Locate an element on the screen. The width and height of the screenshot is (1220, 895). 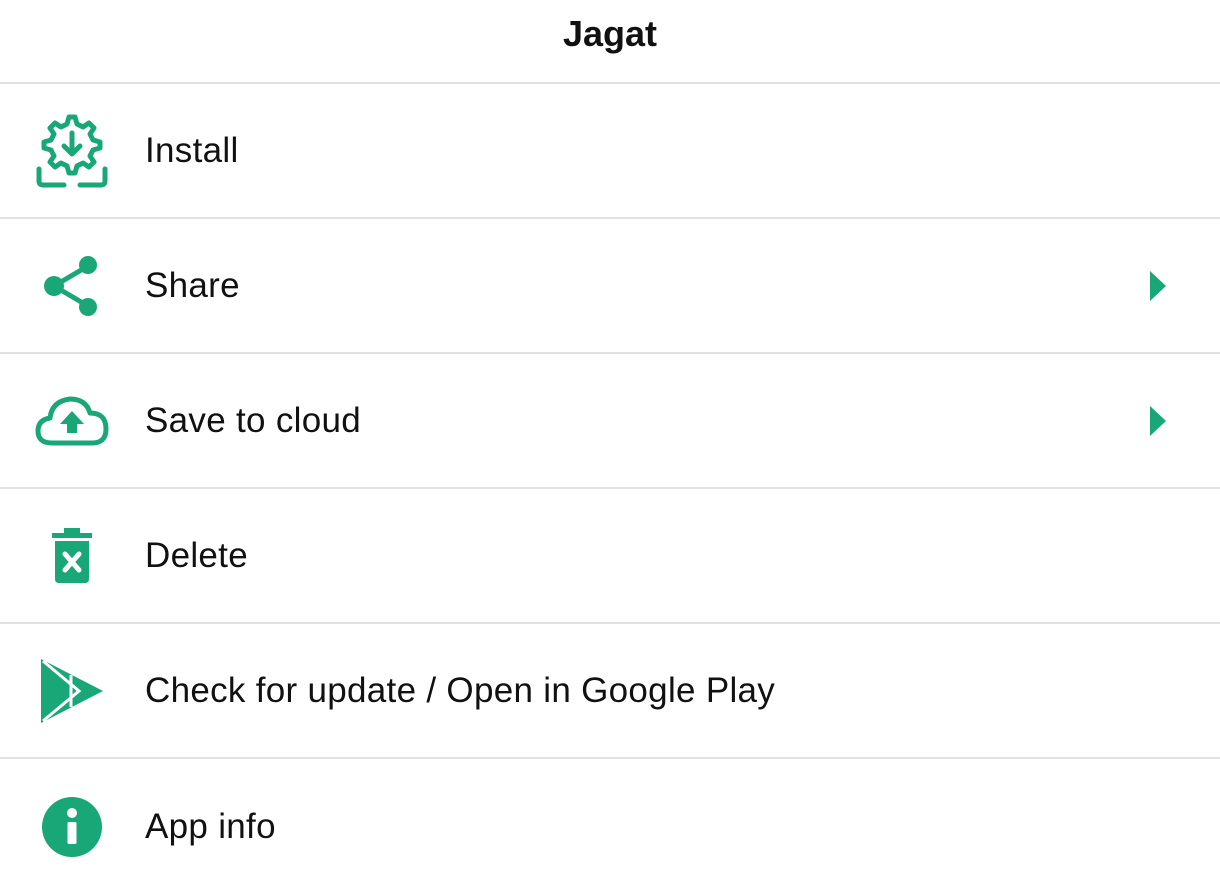
menu-item-label: Check for update / Open in Google Play is located at coordinates (460, 690).